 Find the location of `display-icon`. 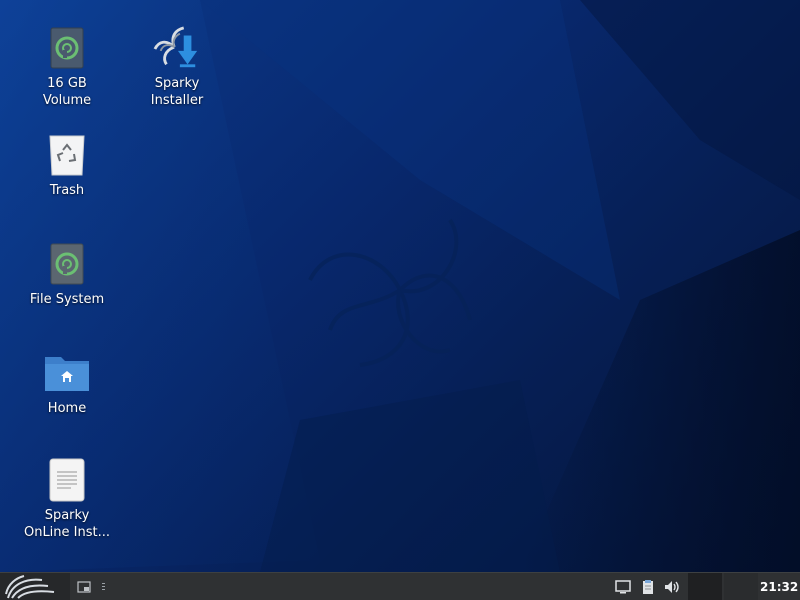

display-icon is located at coordinates (623, 587).